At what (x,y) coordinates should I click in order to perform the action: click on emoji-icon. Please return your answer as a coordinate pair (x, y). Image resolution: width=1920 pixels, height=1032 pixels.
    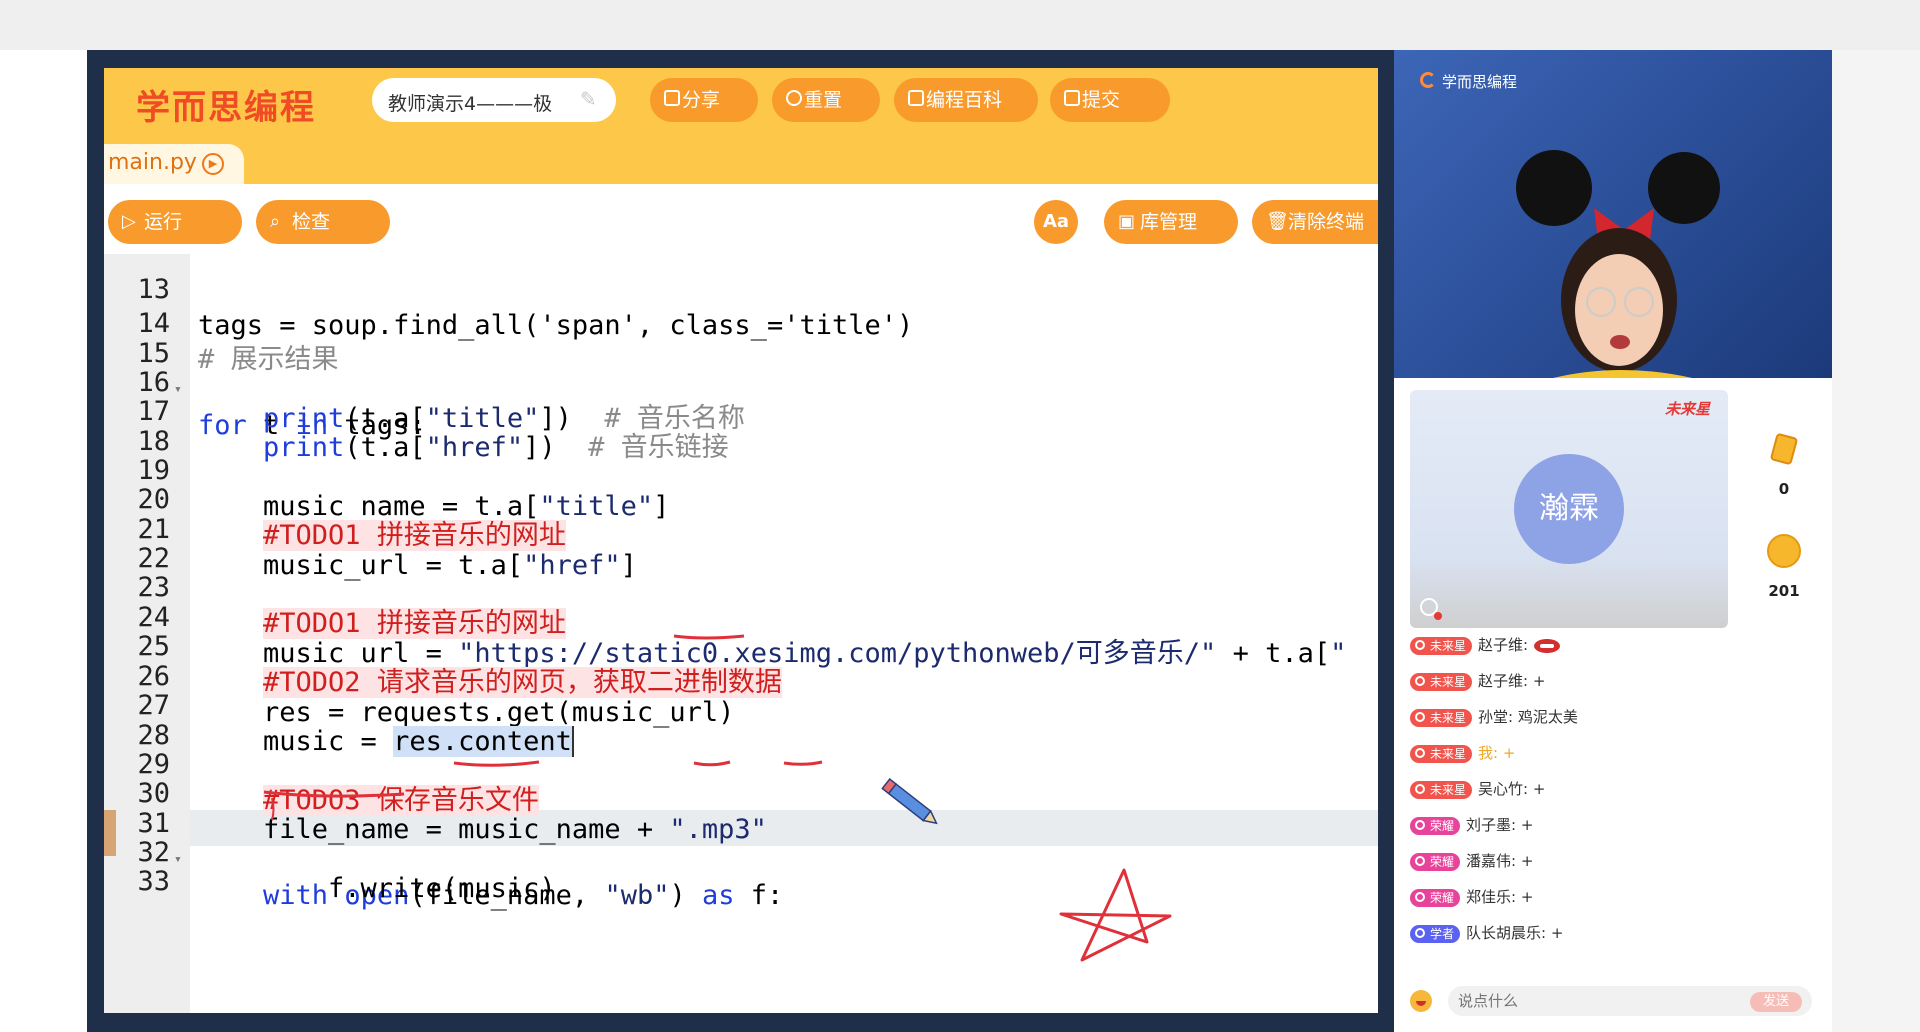
    Looking at the image, I should click on (1421, 1001).